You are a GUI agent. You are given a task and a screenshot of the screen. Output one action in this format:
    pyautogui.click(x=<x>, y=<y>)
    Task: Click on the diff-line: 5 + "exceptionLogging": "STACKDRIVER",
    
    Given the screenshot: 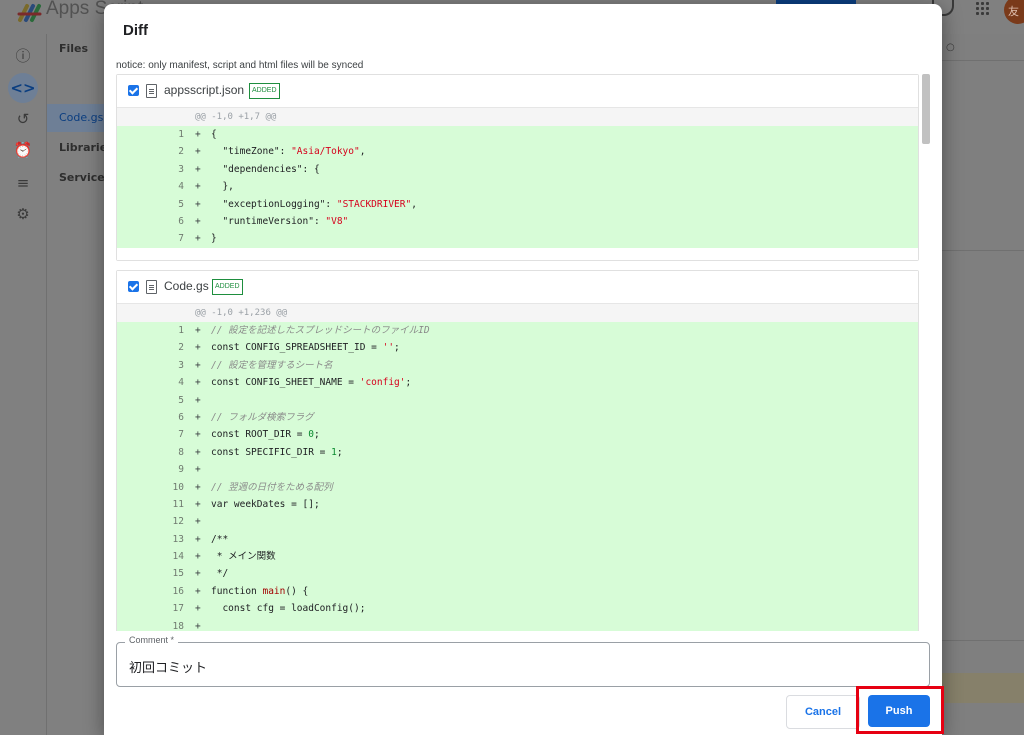 What is the action you would take?
    pyautogui.click(x=297, y=204)
    